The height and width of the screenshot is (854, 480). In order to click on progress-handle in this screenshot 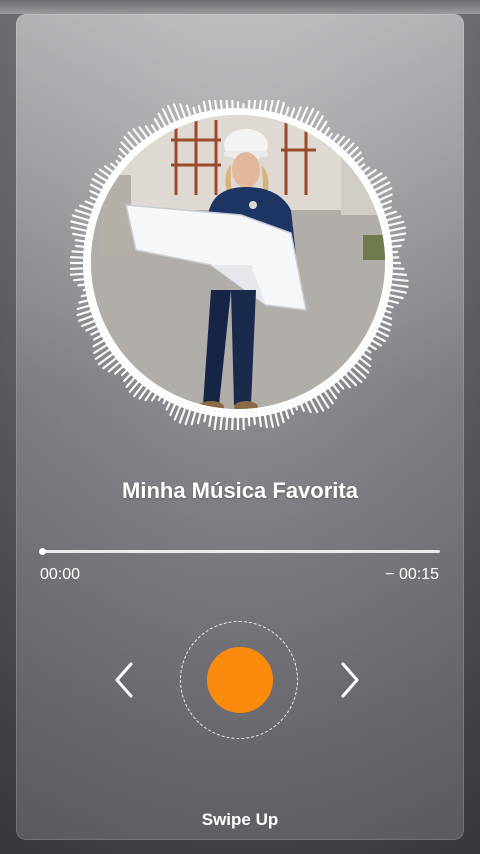, I will do `click(42, 551)`.